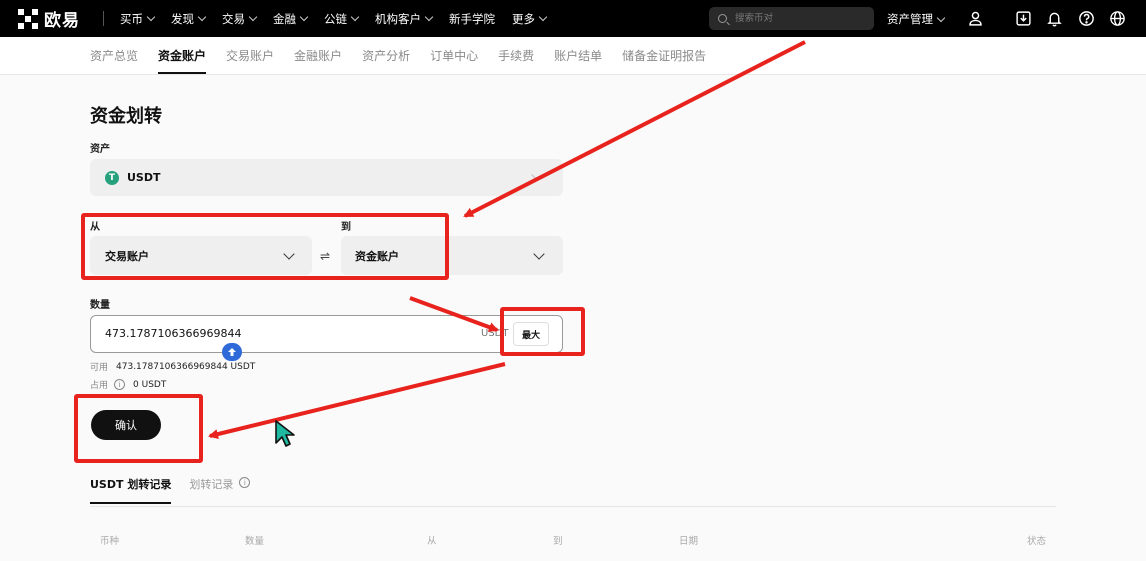  I want to click on records-column-header: 日期, so click(689, 541).